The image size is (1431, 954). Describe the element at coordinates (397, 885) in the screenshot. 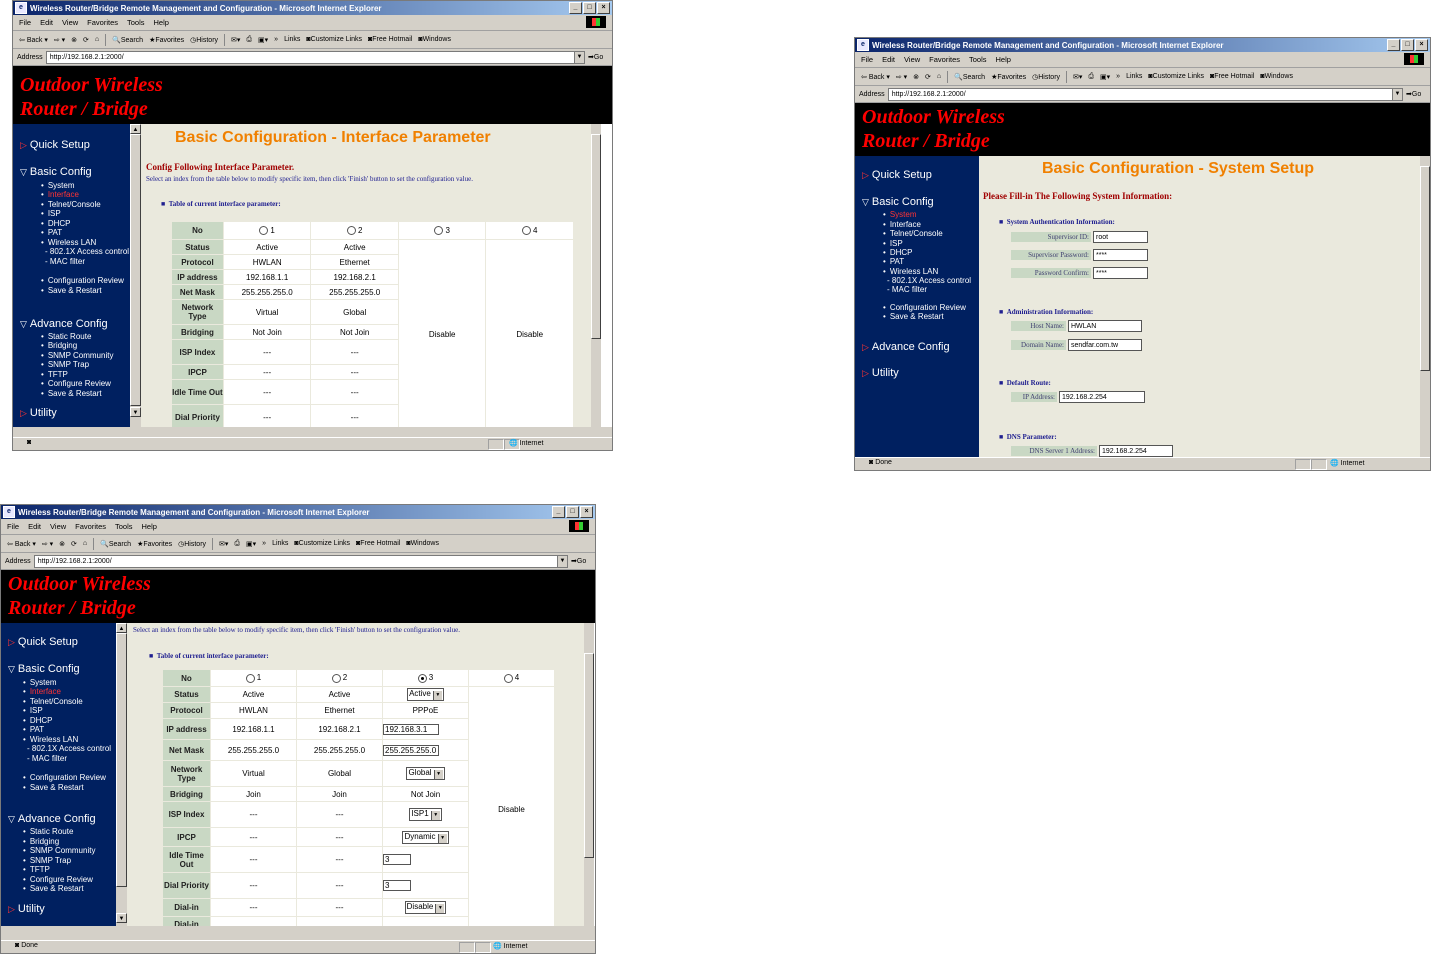

I see `dial-priority-input: 3` at that location.